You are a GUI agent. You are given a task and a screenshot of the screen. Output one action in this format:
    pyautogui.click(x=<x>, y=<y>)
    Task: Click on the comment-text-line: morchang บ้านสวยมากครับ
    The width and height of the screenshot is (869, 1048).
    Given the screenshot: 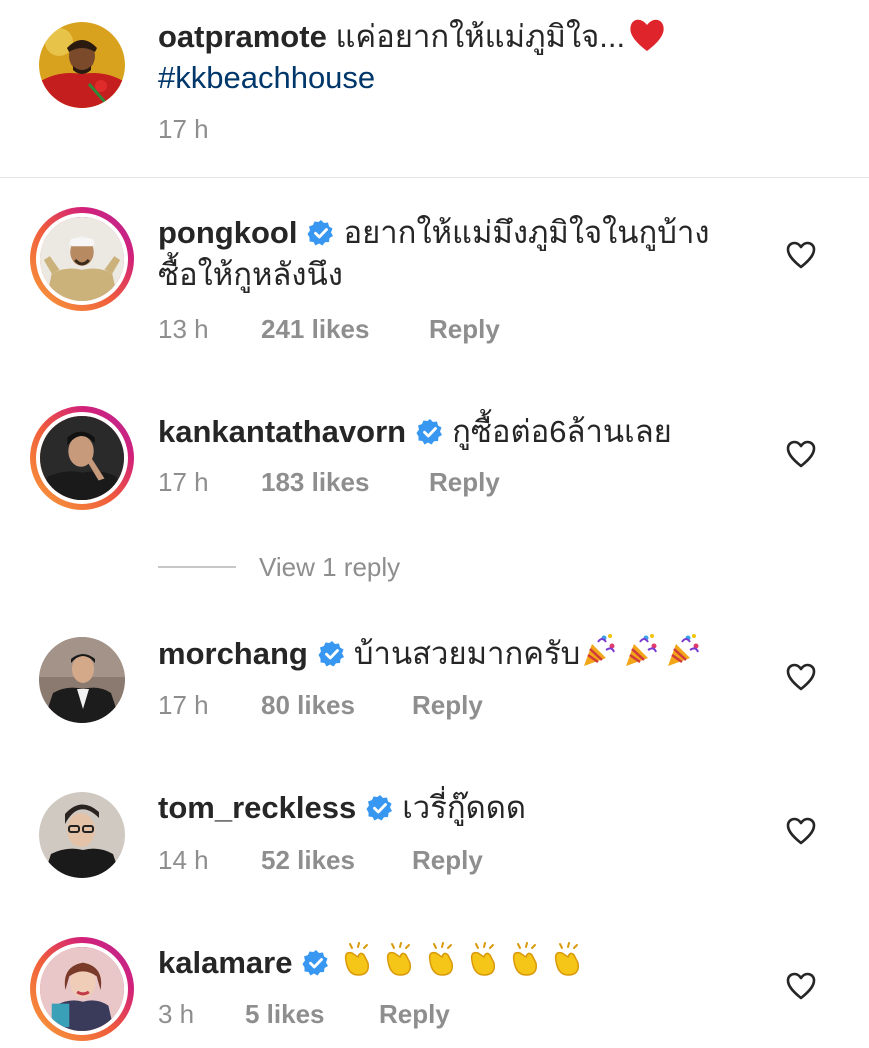 What is the action you would take?
    pyautogui.click(x=432, y=654)
    